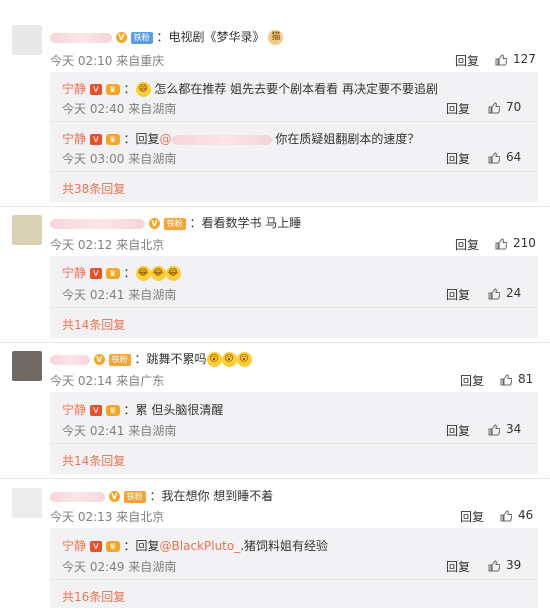 This screenshot has width=550, height=611. Describe the element at coordinates (504, 293) in the screenshot. I see `like-button: 24` at that location.